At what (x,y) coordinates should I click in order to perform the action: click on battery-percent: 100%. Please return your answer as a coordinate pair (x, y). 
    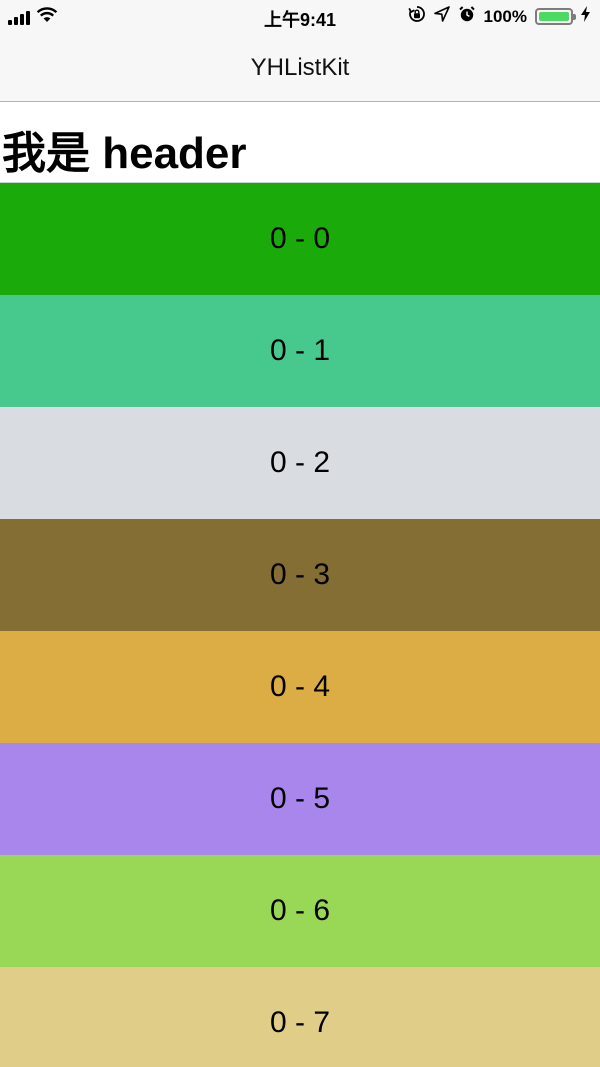
    Looking at the image, I should click on (505, 16).